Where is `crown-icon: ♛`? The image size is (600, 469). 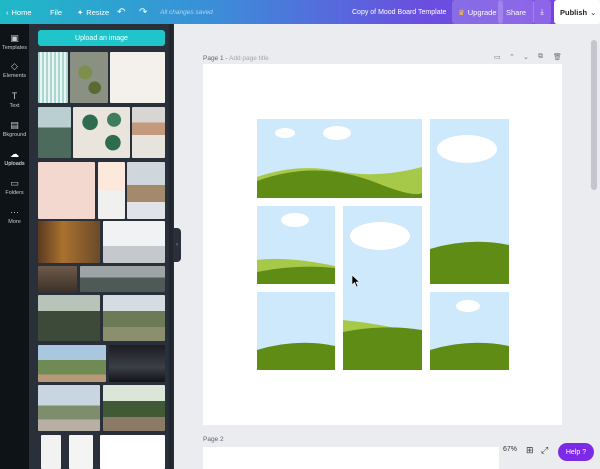
crown-icon: ♛ is located at coordinates (461, 12).